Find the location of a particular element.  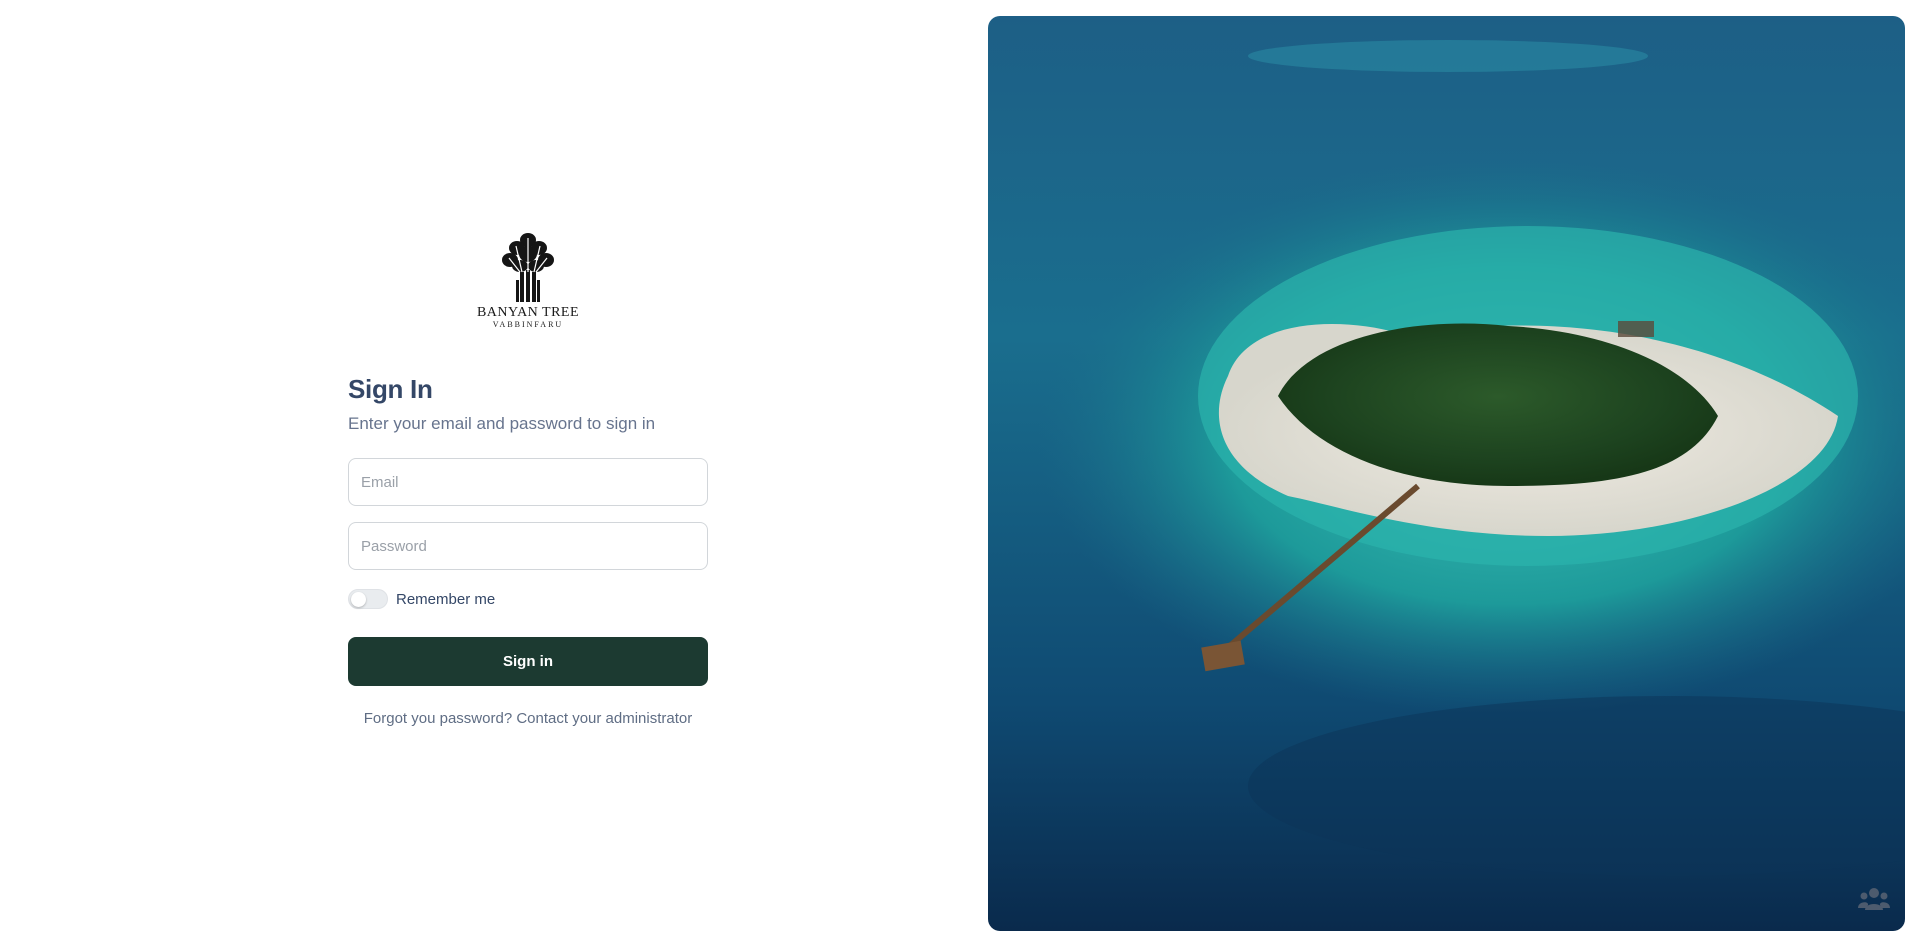

email-field is located at coordinates (528, 482).